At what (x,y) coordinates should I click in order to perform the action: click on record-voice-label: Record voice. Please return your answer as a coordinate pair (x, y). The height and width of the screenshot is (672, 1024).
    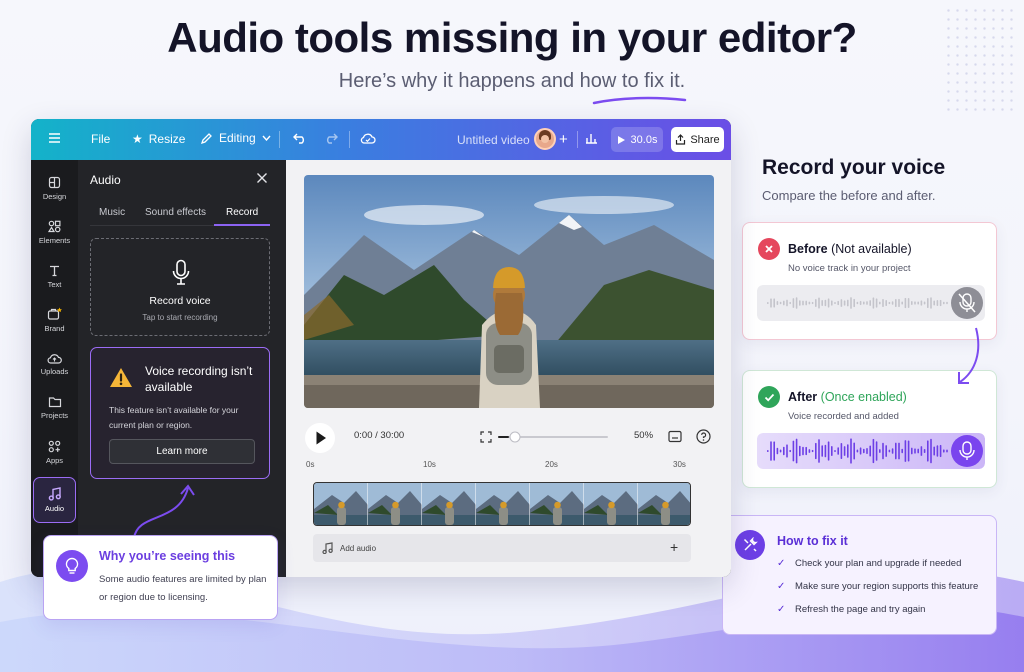
    Looking at the image, I should click on (180, 301).